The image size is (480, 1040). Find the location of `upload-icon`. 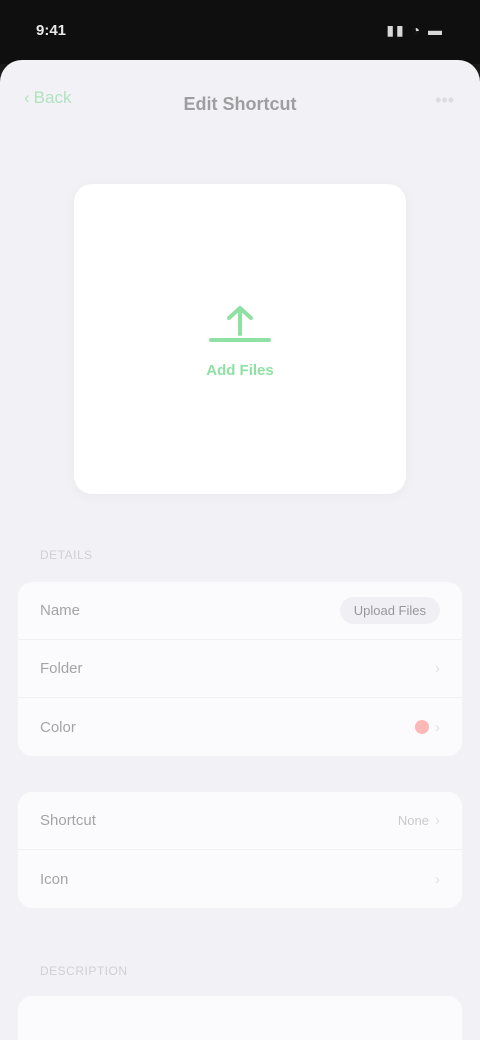

upload-icon is located at coordinates (240, 326).